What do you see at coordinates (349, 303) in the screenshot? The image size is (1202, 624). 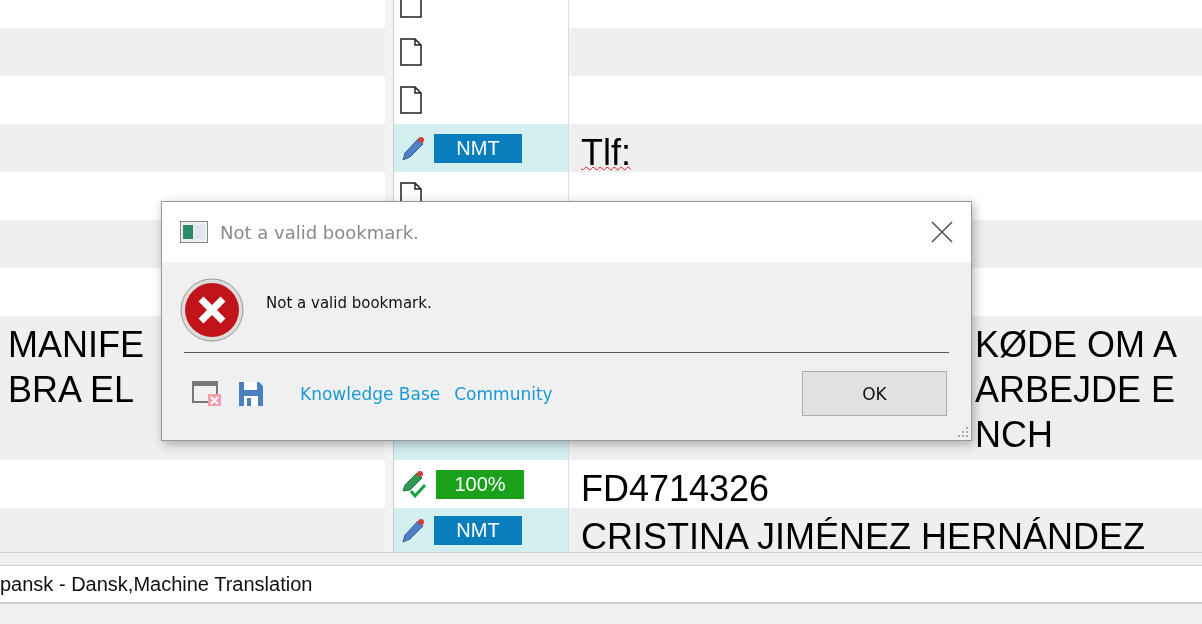 I see `error-message: Not a valid bookmark.` at bounding box center [349, 303].